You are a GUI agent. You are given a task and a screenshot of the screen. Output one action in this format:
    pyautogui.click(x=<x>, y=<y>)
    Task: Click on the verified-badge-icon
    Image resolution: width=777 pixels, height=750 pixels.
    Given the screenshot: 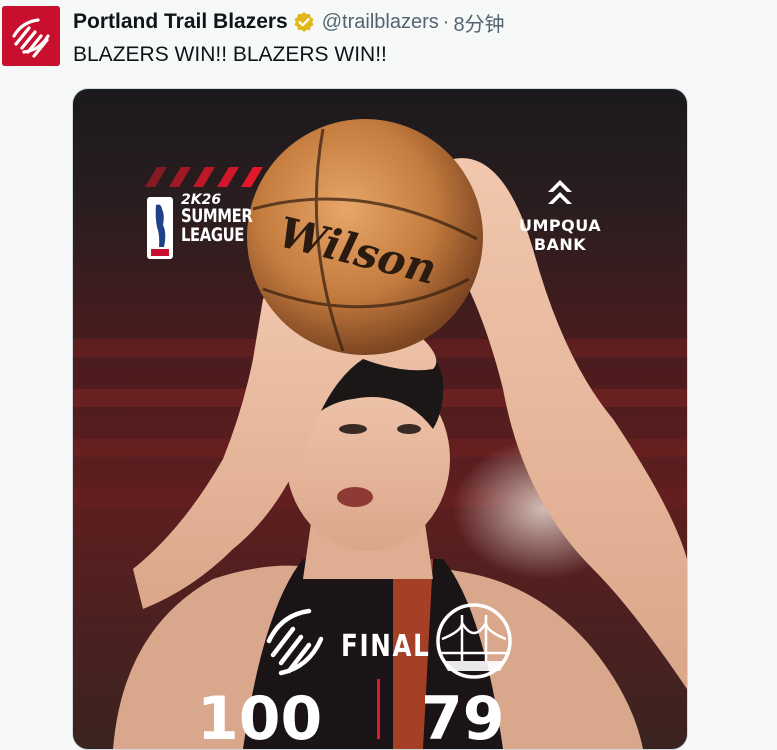 What is the action you would take?
    pyautogui.click(x=304, y=22)
    